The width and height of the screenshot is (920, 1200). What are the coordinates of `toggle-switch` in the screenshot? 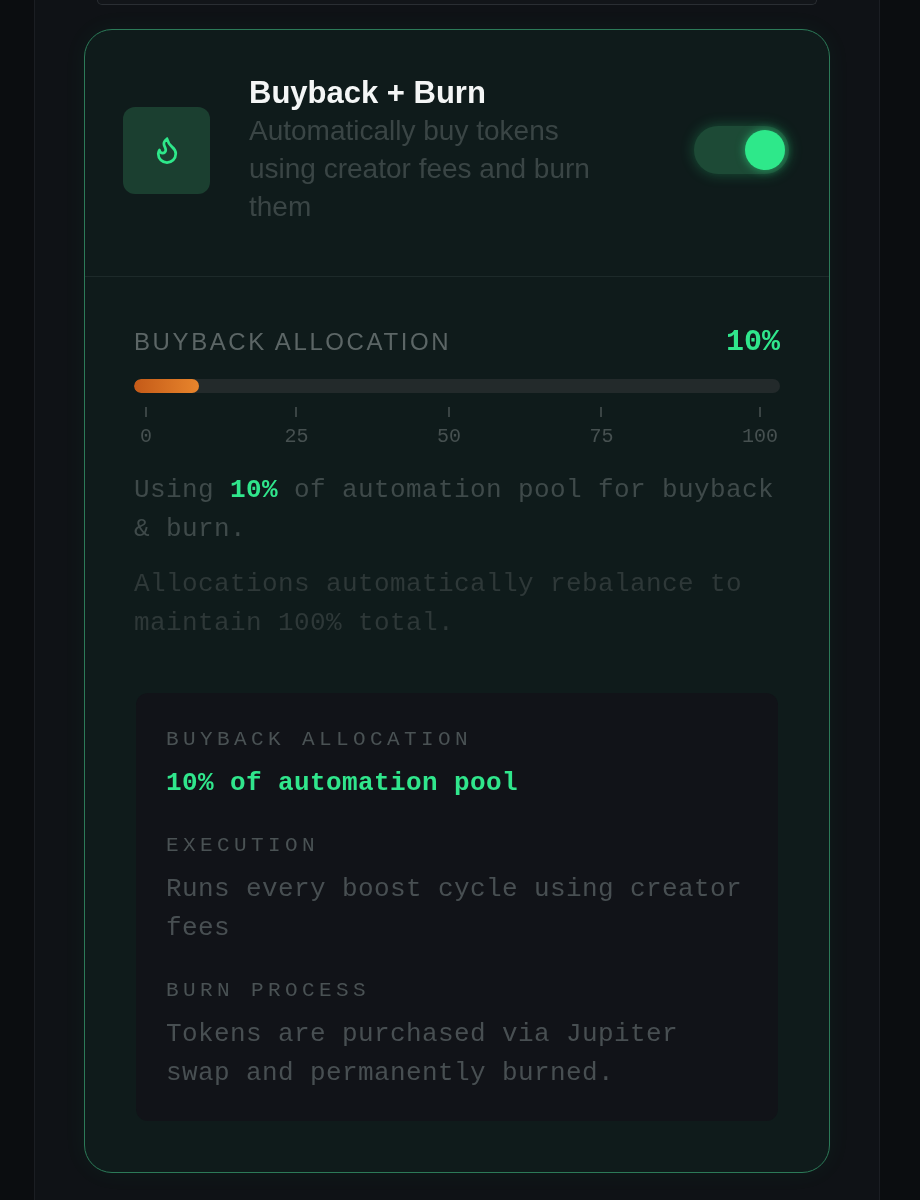 It's located at (741, 150).